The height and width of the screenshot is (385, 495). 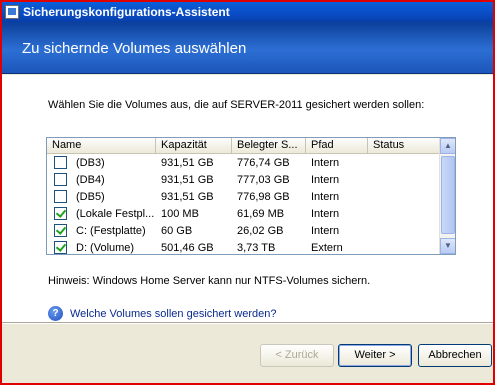 I want to click on capacity-cell: 60 GB, so click(x=177, y=230).